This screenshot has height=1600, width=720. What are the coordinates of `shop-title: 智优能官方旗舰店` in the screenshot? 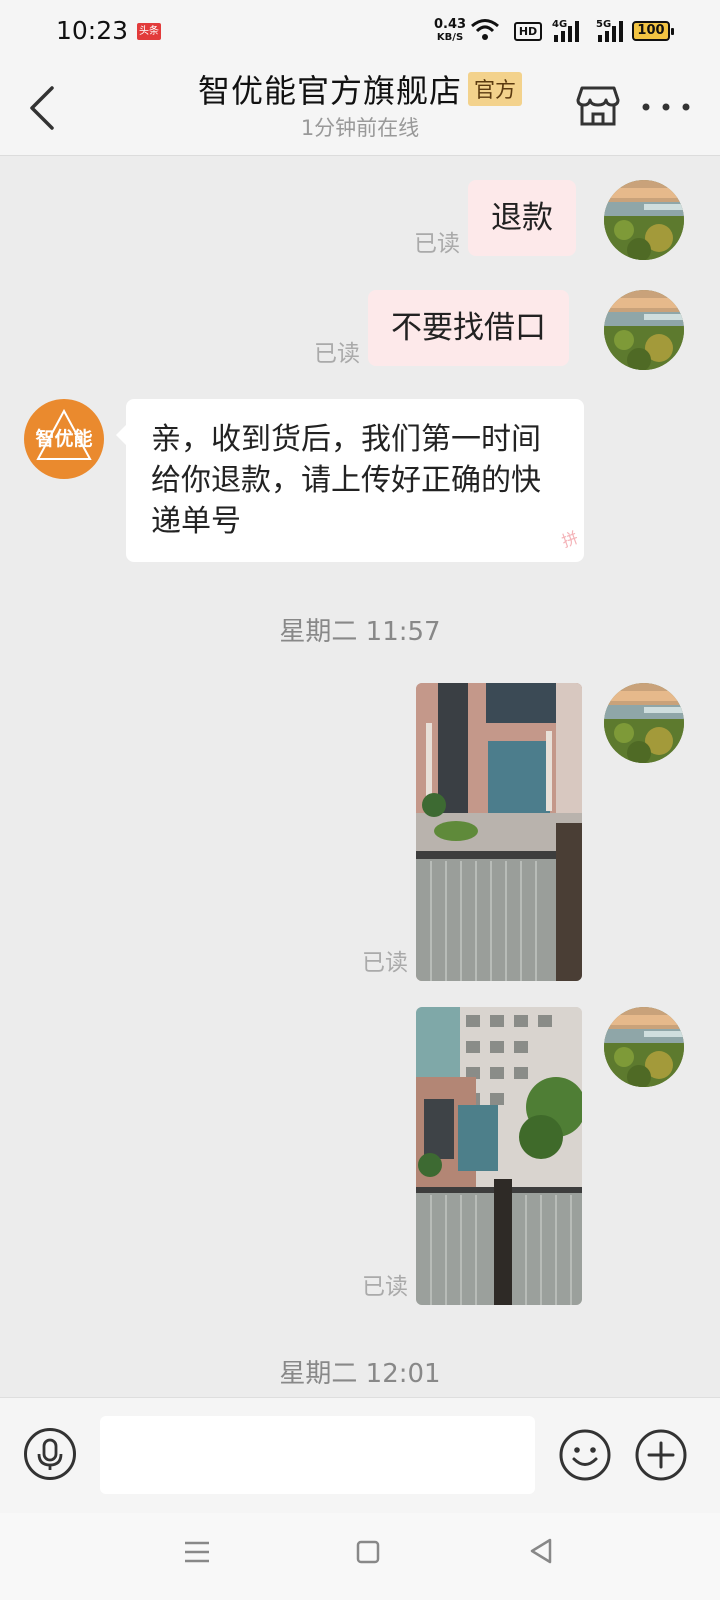 It's located at (330, 89).